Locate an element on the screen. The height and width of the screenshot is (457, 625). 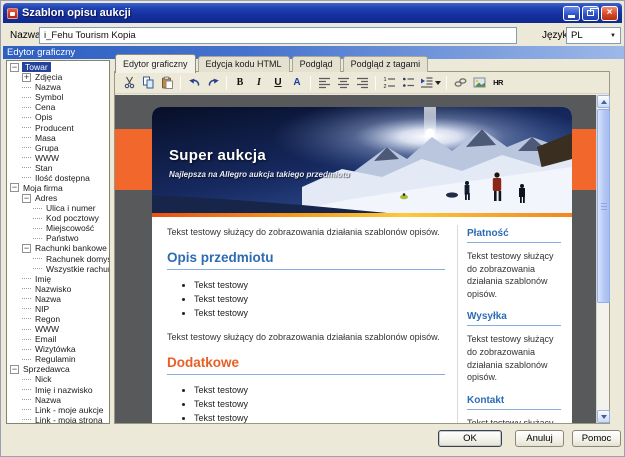
tree-item: Grupa is located at coordinates (58, 148).